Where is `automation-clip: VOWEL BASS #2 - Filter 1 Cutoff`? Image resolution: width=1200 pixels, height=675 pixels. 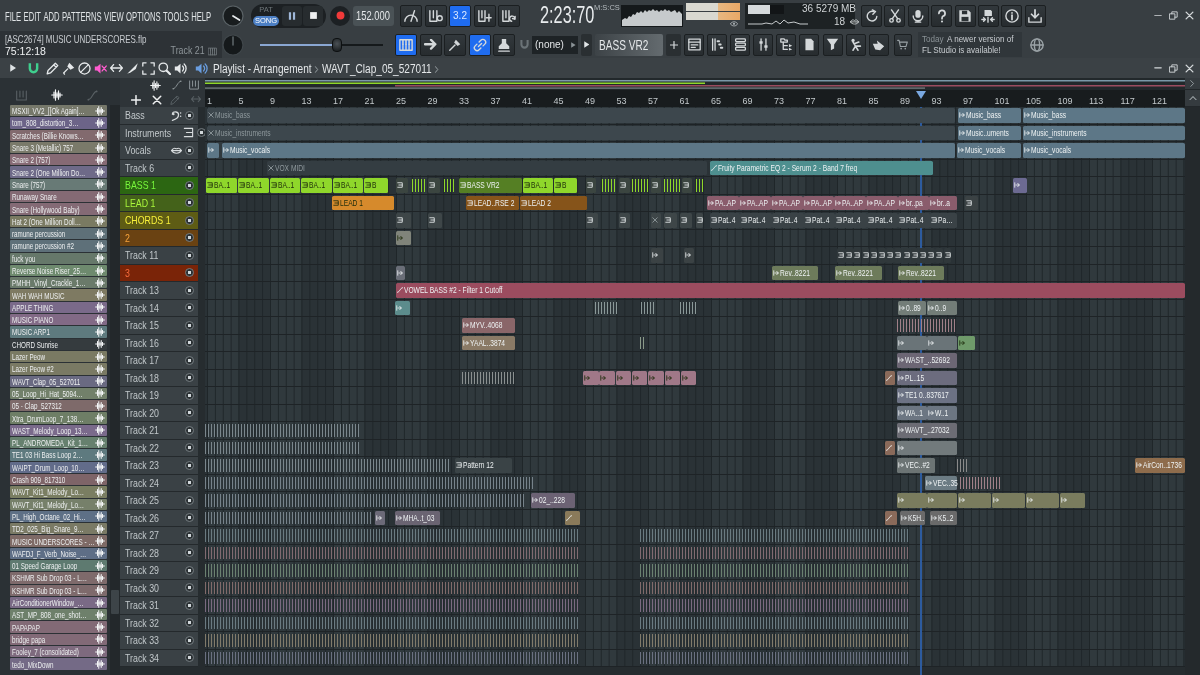 automation-clip: VOWEL BASS #2 - Filter 1 Cutoff is located at coordinates (790, 290).